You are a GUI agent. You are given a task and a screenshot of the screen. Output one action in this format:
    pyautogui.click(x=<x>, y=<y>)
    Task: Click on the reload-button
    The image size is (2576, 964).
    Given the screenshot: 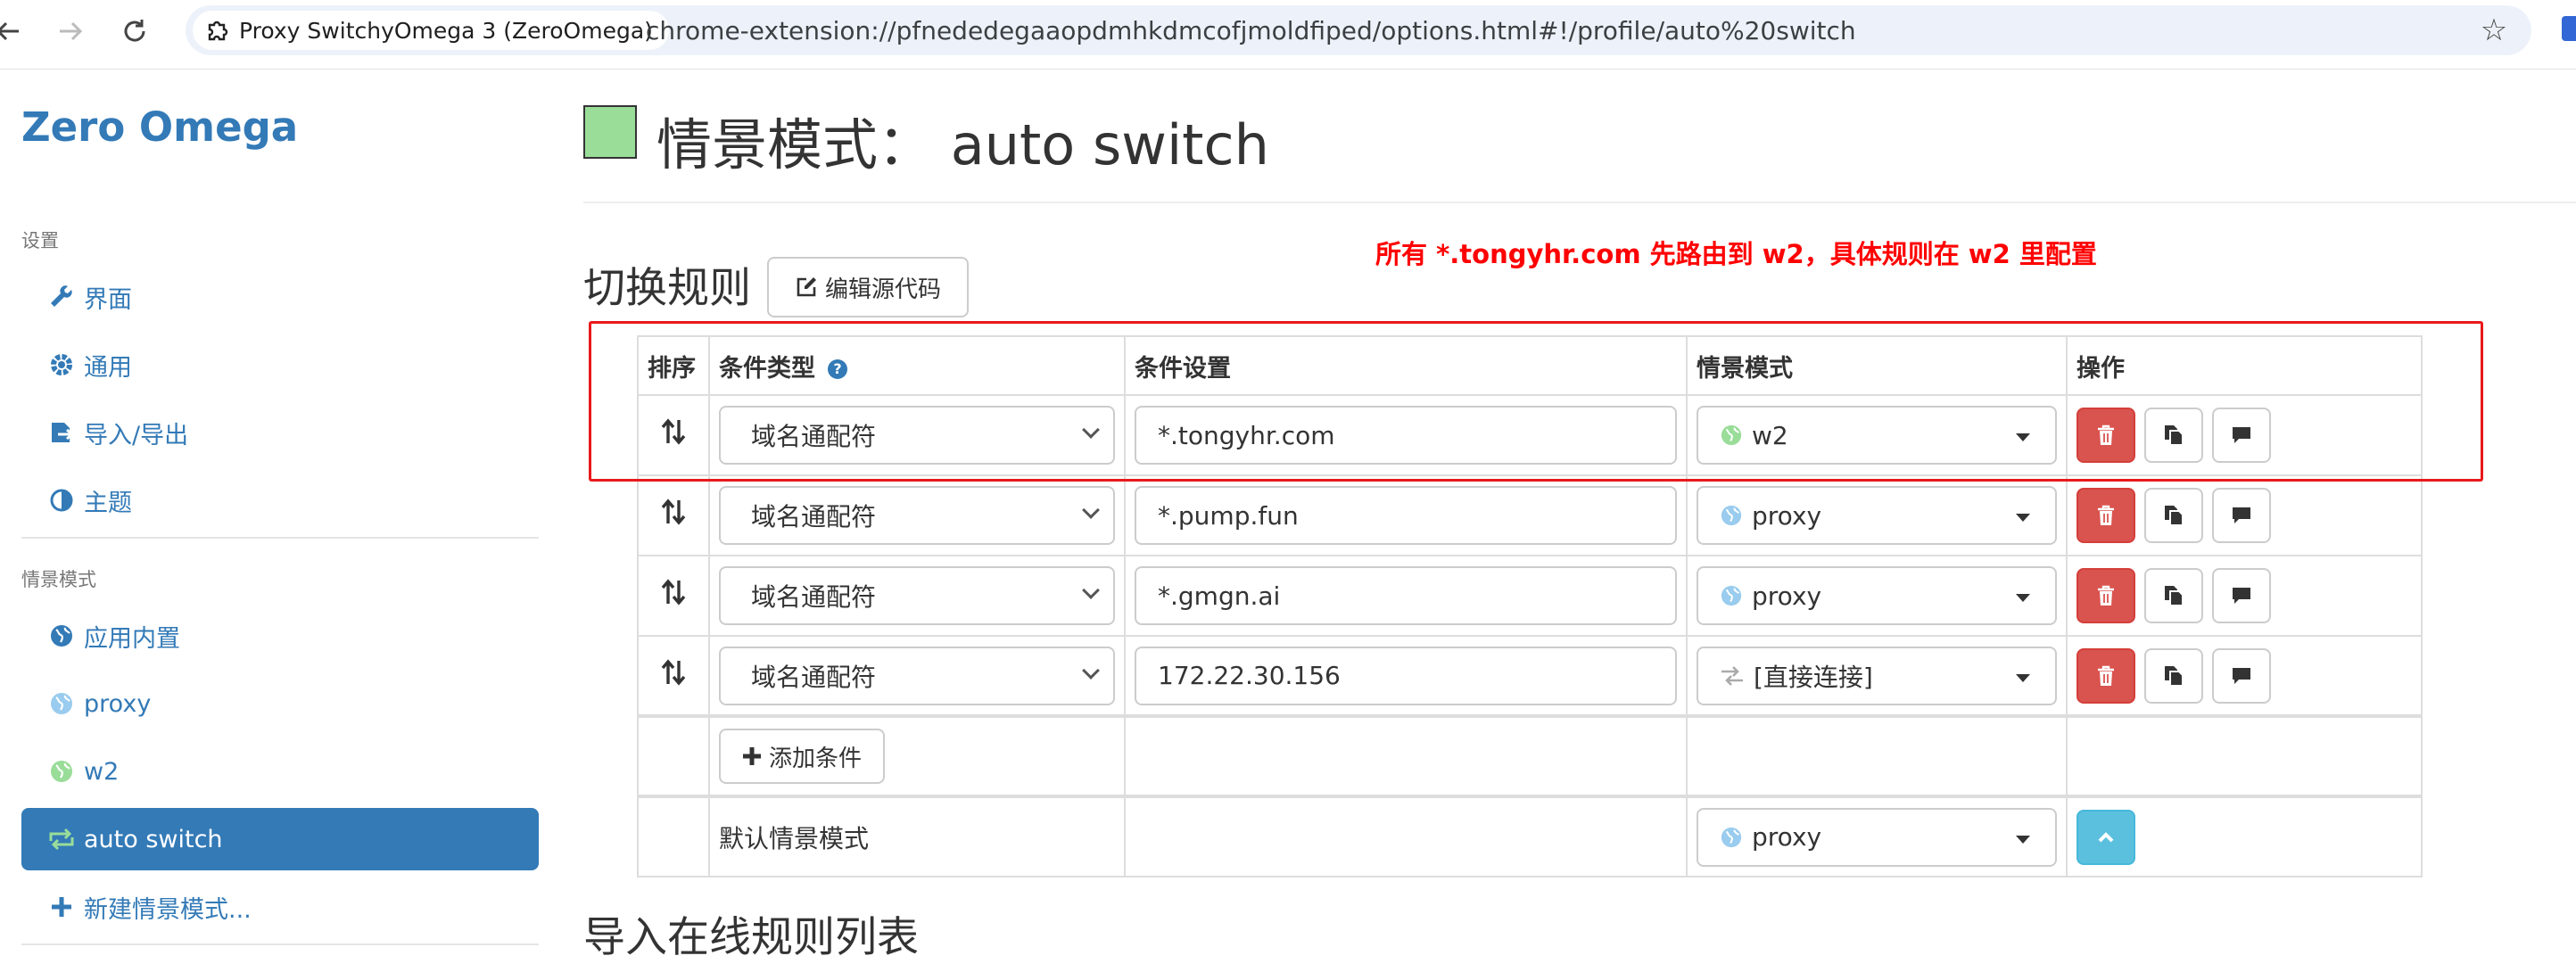 What is the action you would take?
    pyautogui.click(x=135, y=31)
    